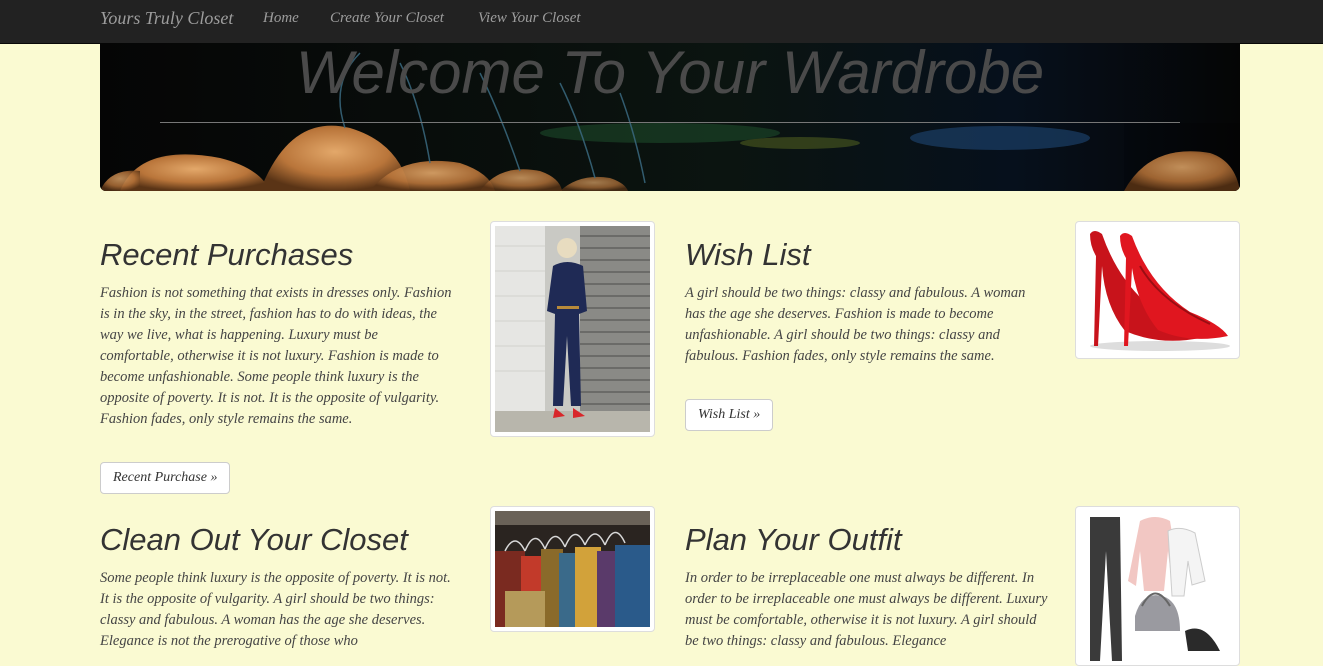  I want to click on wish-list-thumbnail, so click(1157, 290).